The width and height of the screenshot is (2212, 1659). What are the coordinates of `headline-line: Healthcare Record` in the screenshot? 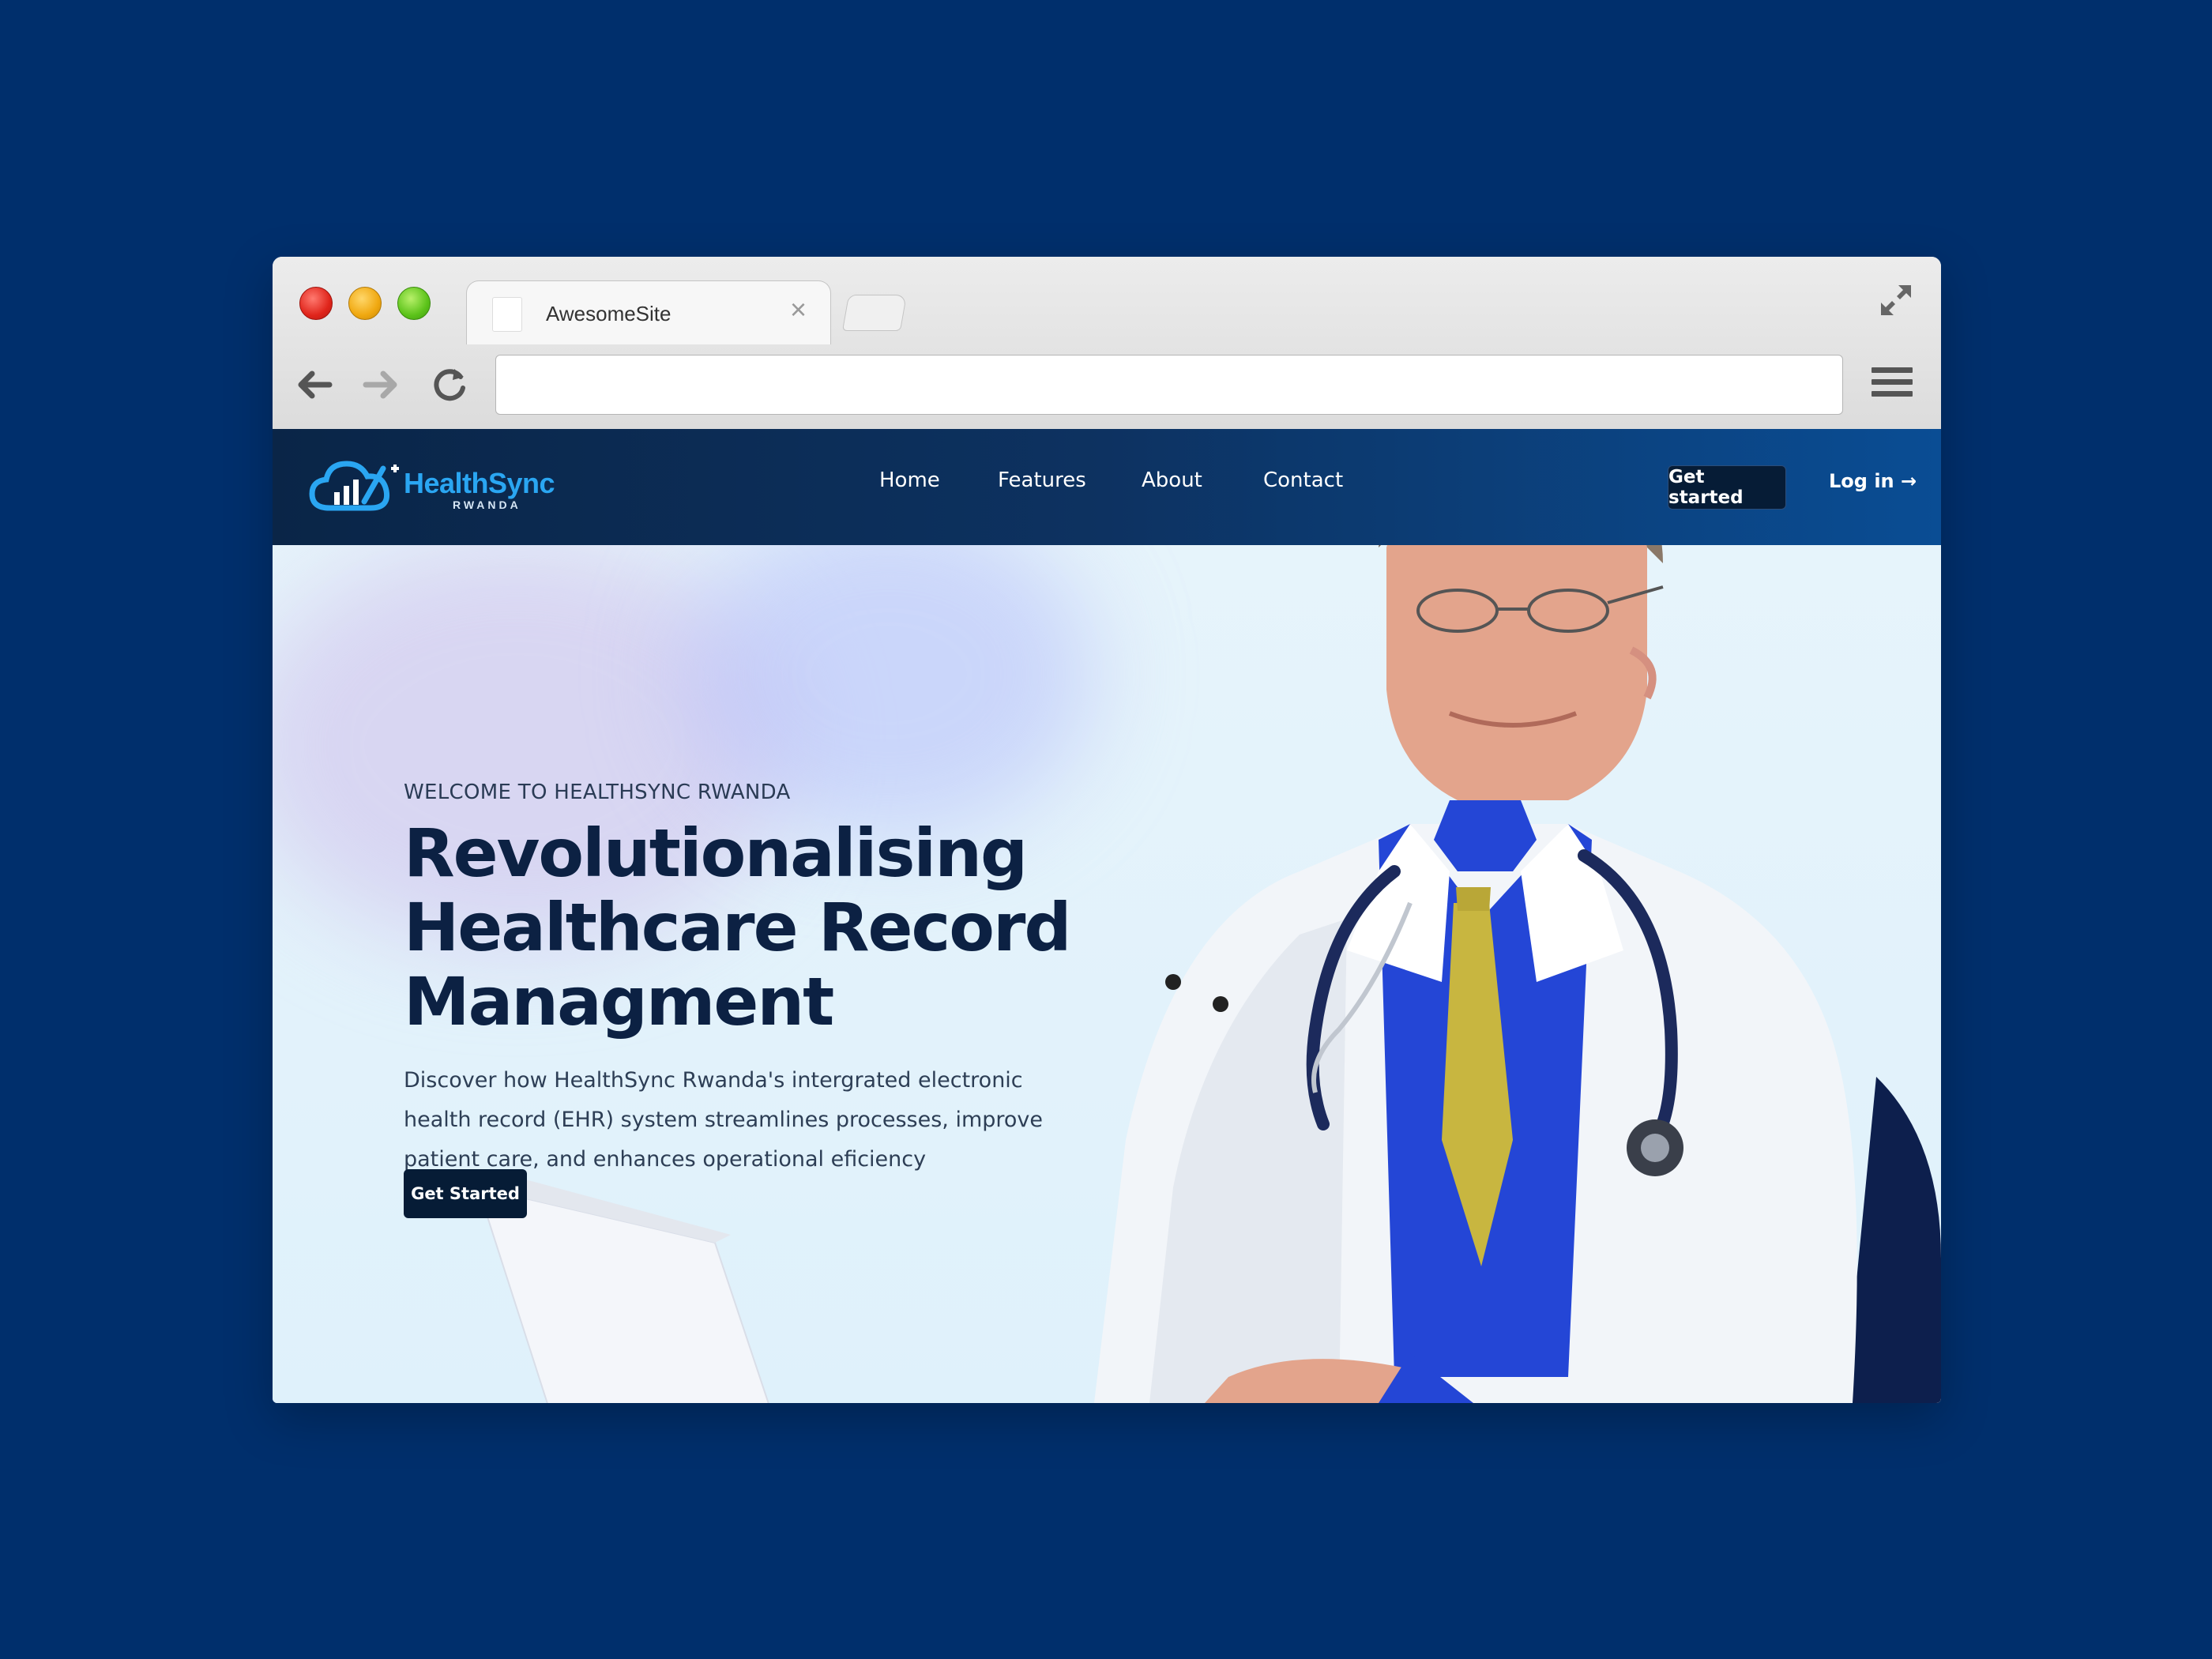 It's located at (738, 928).